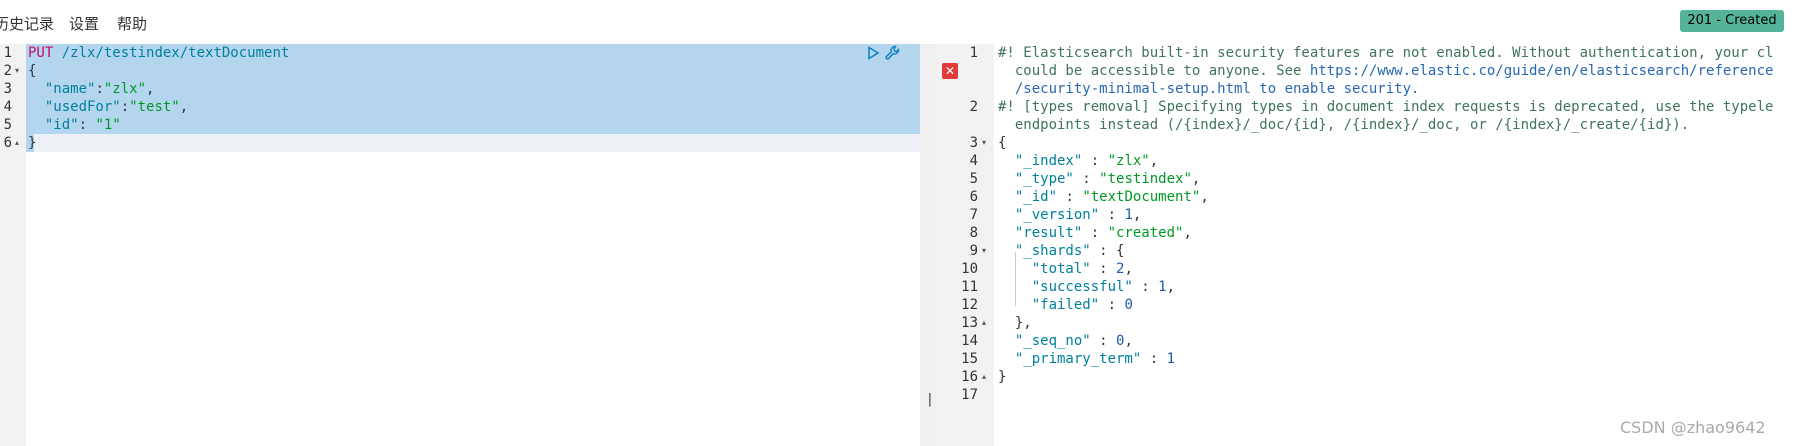 This screenshot has height=446, width=1794. I want to click on line-number: 17, so click(969, 395).